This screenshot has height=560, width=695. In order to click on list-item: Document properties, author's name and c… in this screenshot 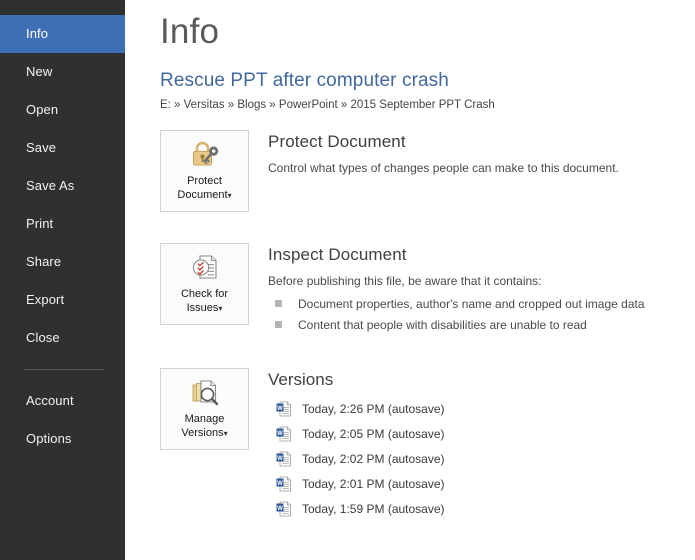, I will do `click(481, 303)`.